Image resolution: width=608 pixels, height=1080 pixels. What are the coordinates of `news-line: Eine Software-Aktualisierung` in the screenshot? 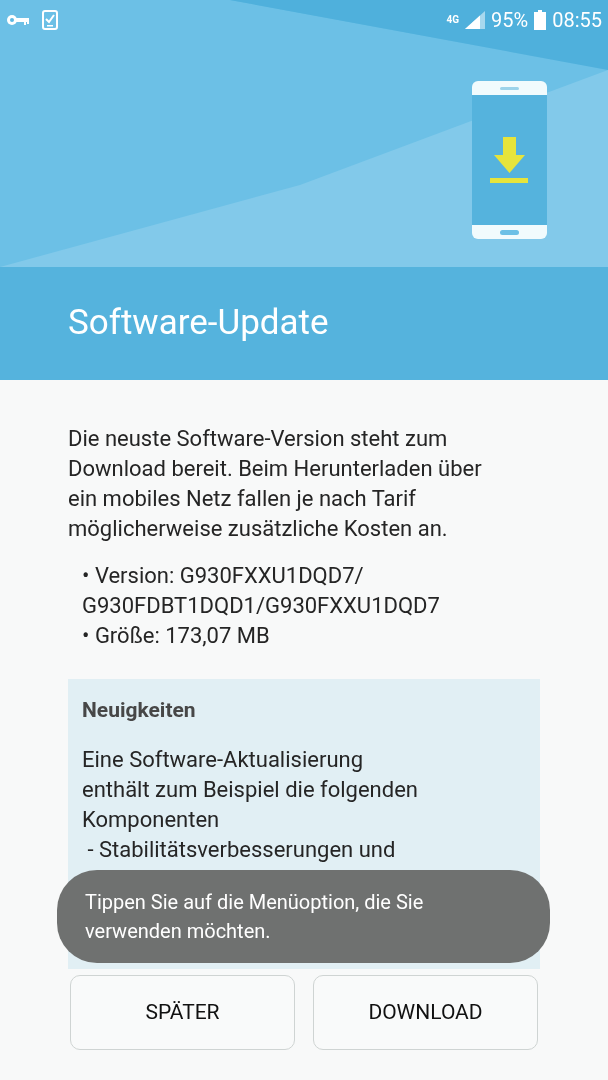 It's located at (223, 759).